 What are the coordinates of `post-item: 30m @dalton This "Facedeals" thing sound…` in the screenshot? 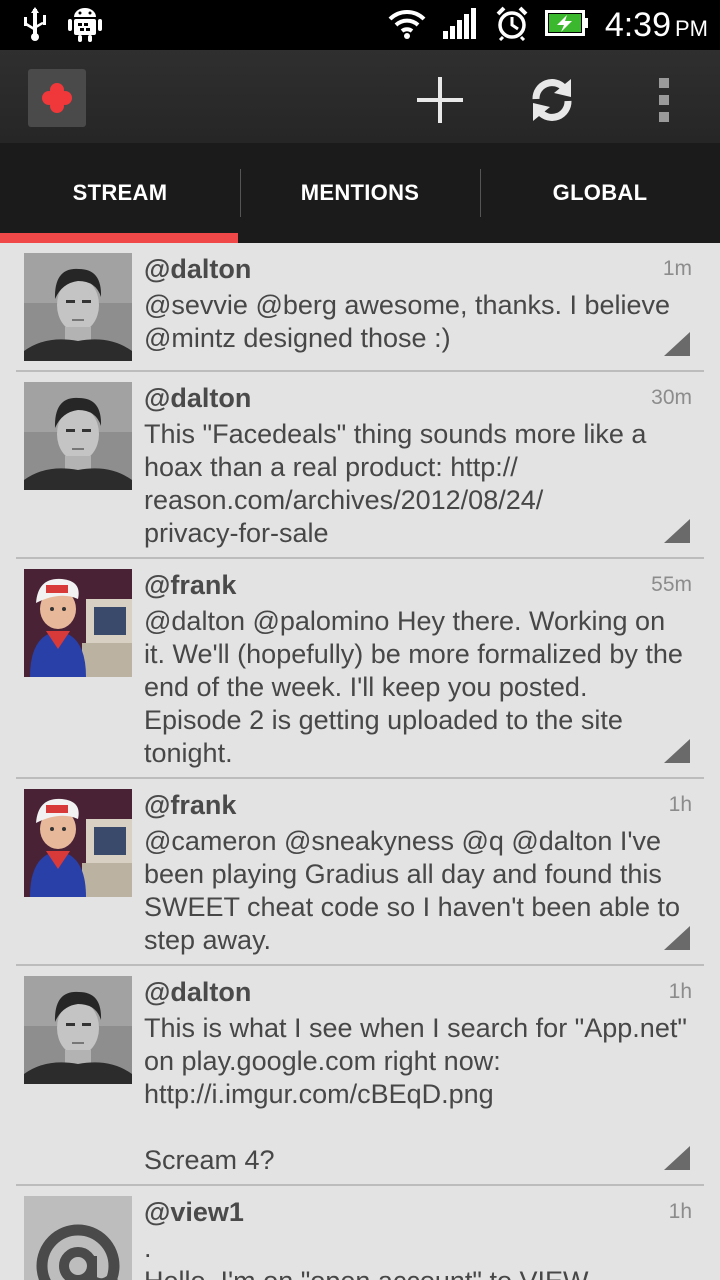 It's located at (360, 465).